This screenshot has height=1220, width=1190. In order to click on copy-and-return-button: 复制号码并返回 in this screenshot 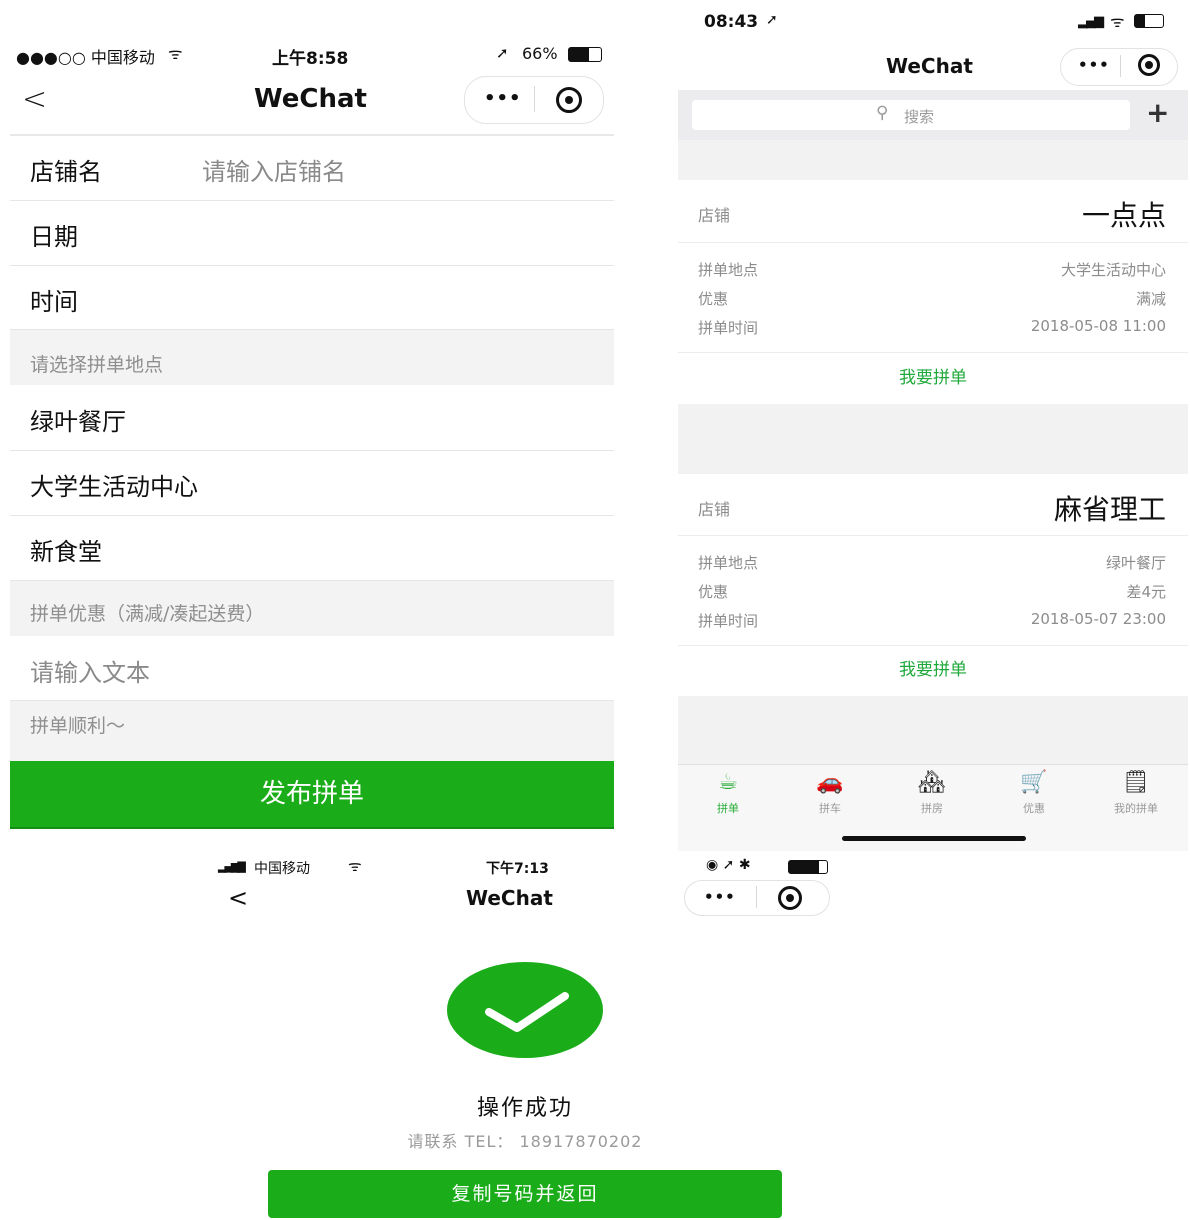, I will do `click(525, 1194)`.